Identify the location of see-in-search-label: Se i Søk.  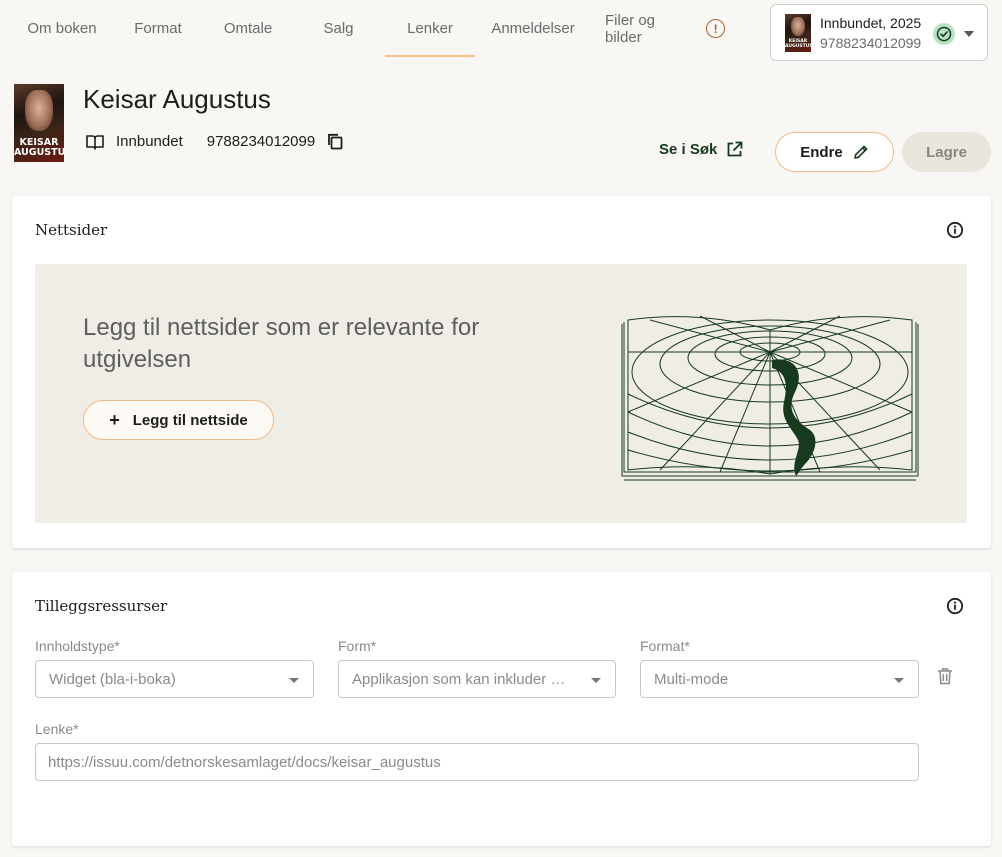
(688, 149).